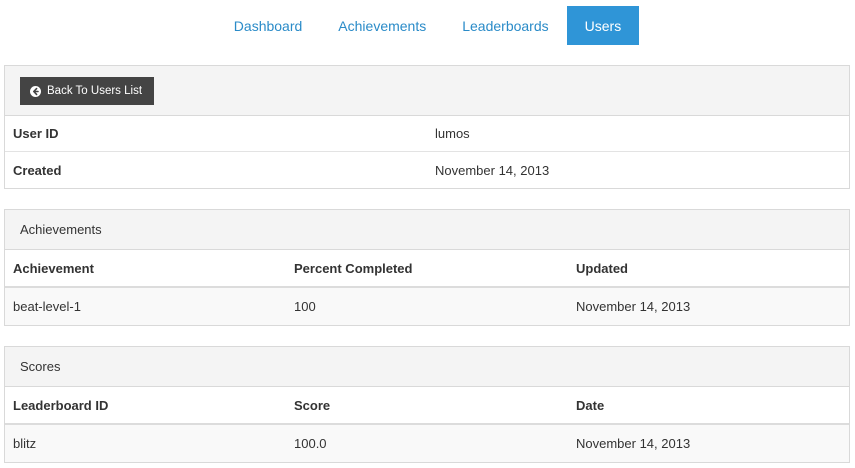  Describe the element at coordinates (310, 443) in the screenshot. I see `score-value: 100.0` at that location.